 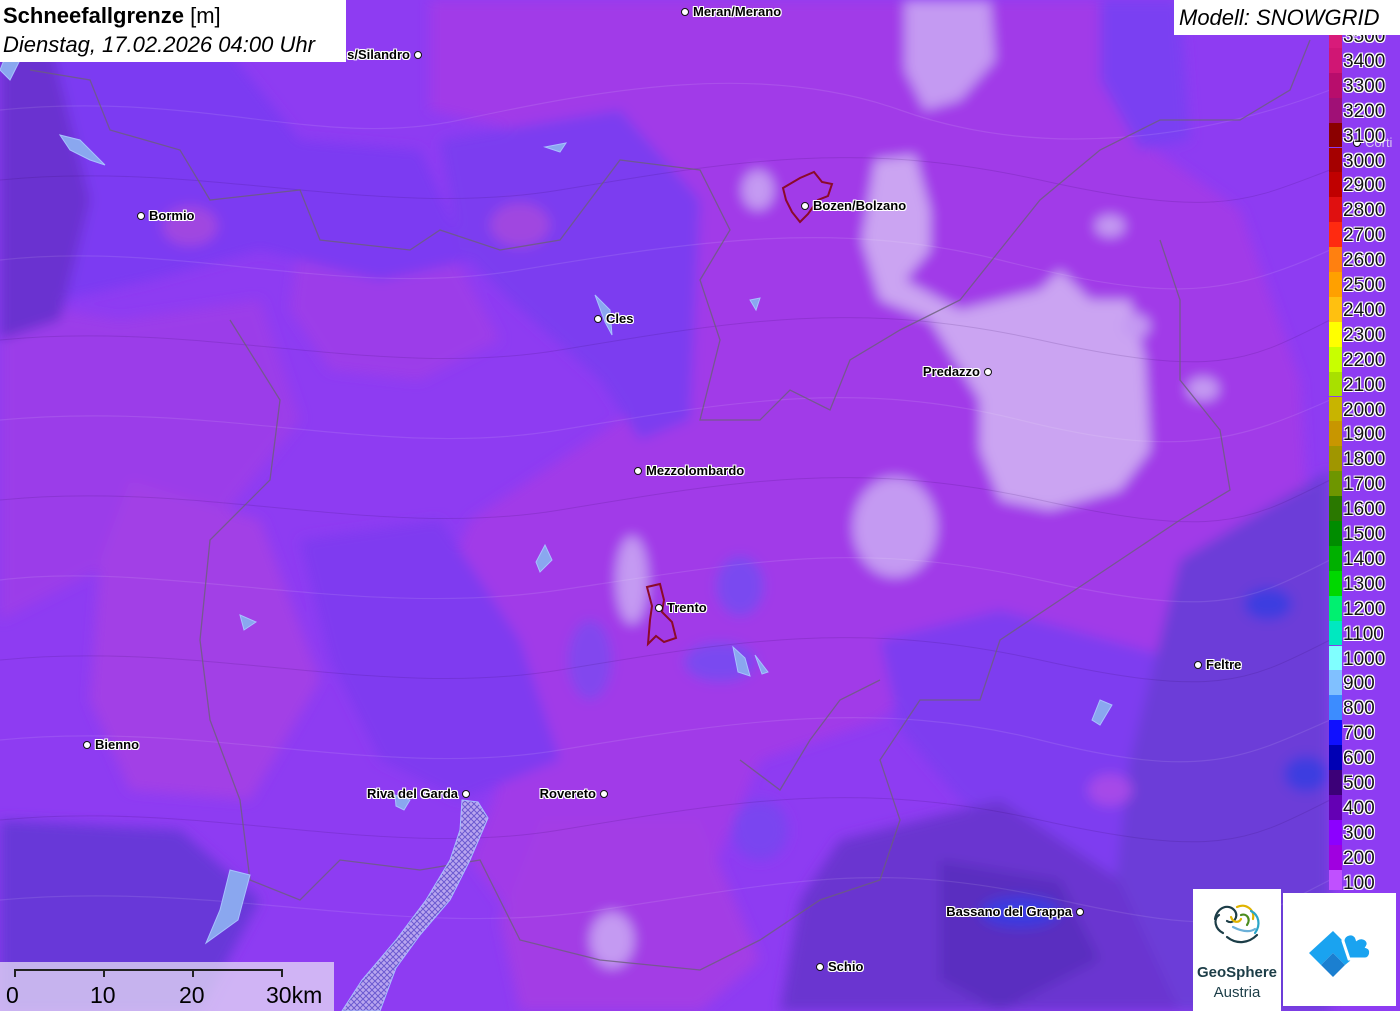 I want to click on geosphere-logo: GeoSphere Austria, so click(x=1237, y=950).